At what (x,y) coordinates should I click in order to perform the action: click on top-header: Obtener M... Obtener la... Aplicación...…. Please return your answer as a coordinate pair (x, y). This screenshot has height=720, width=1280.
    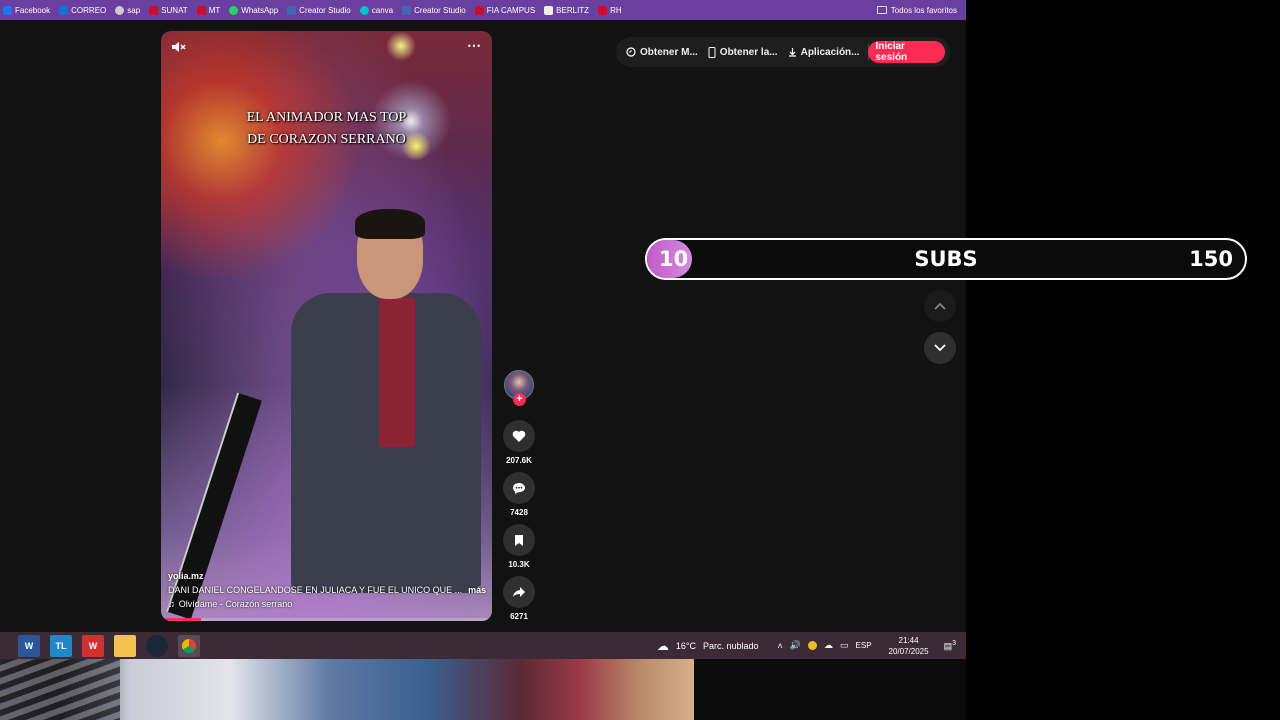
    Looking at the image, I should click on (783, 52).